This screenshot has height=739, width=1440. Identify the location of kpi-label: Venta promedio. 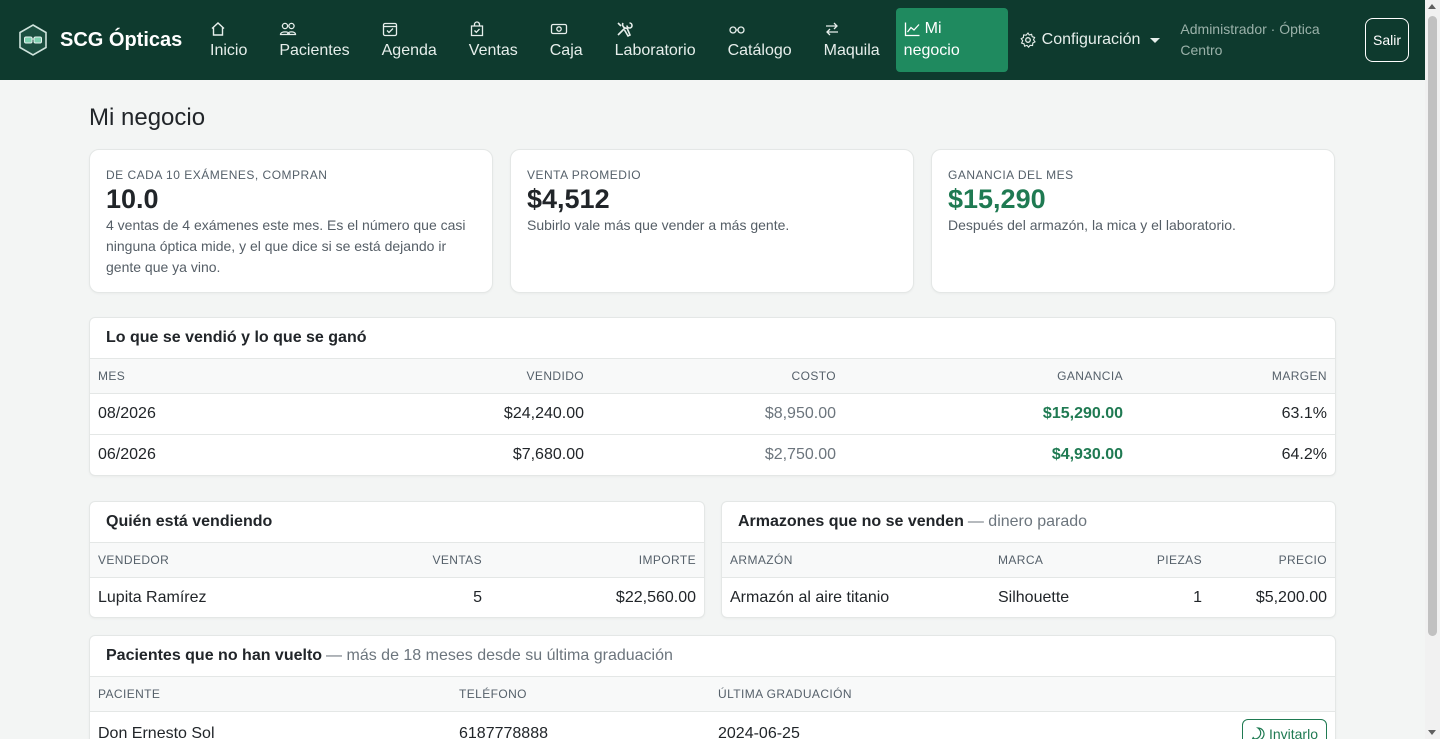
(584, 175).